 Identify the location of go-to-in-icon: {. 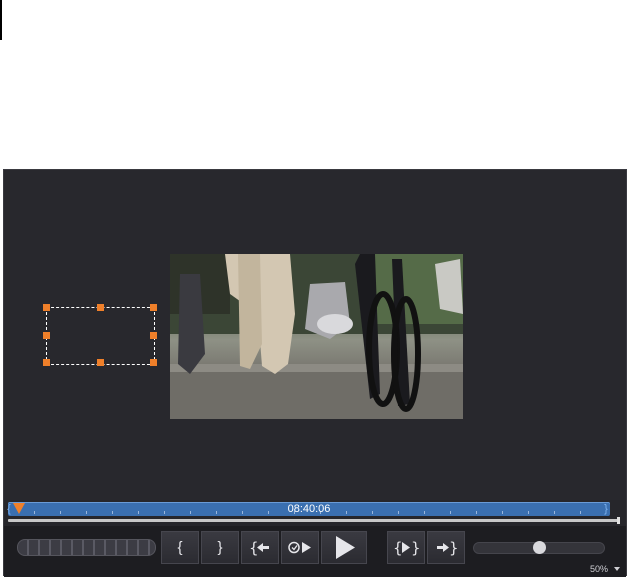
(259, 548).